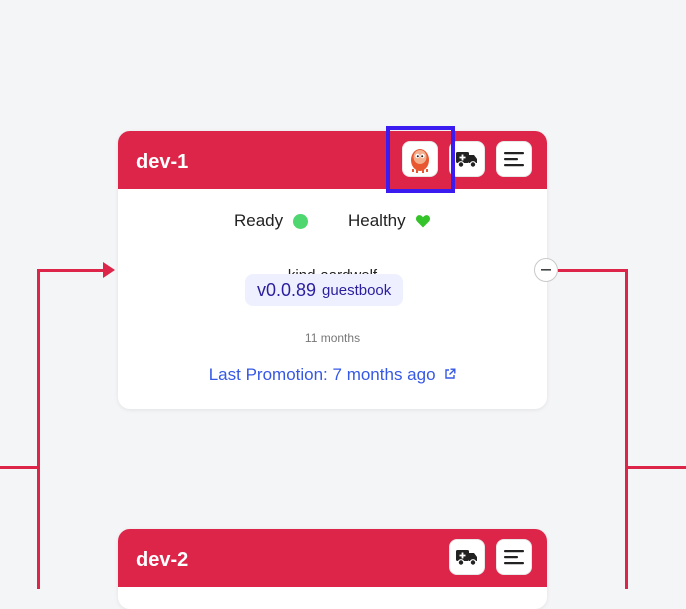 This screenshot has width=686, height=609. I want to click on freight-age: 11 months, so click(332, 338).